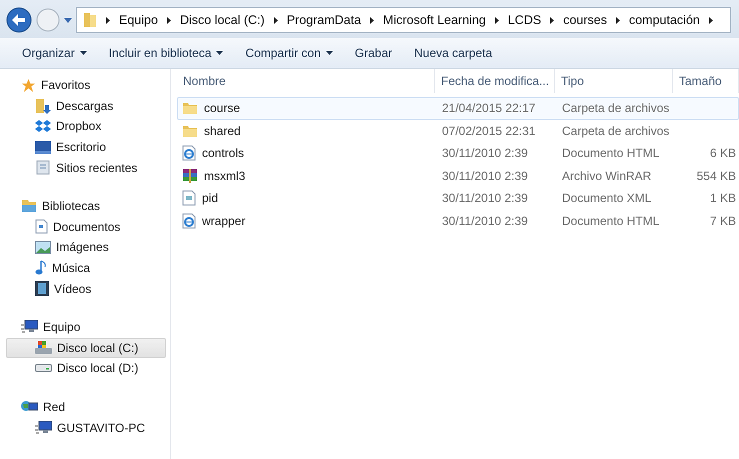  What do you see at coordinates (86, 167) in the screenshot?
I see `nav-item: Sitios recientes` at bounding box center [86, 167].